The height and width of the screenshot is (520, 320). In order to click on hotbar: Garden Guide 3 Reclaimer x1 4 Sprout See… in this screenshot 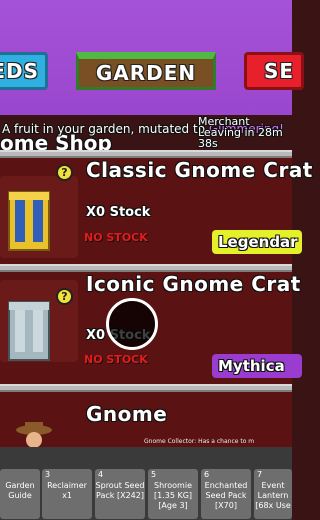, I will do `click(146, 483)`.